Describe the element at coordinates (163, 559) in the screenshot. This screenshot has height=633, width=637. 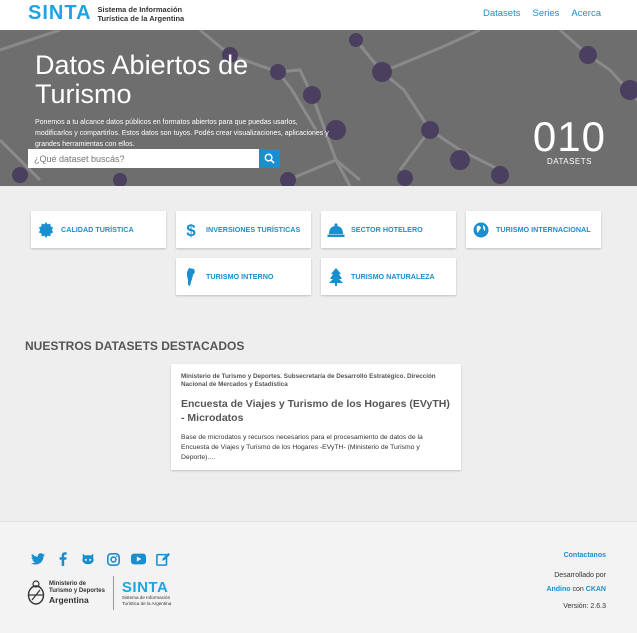
I see `edit-icon` at that location.